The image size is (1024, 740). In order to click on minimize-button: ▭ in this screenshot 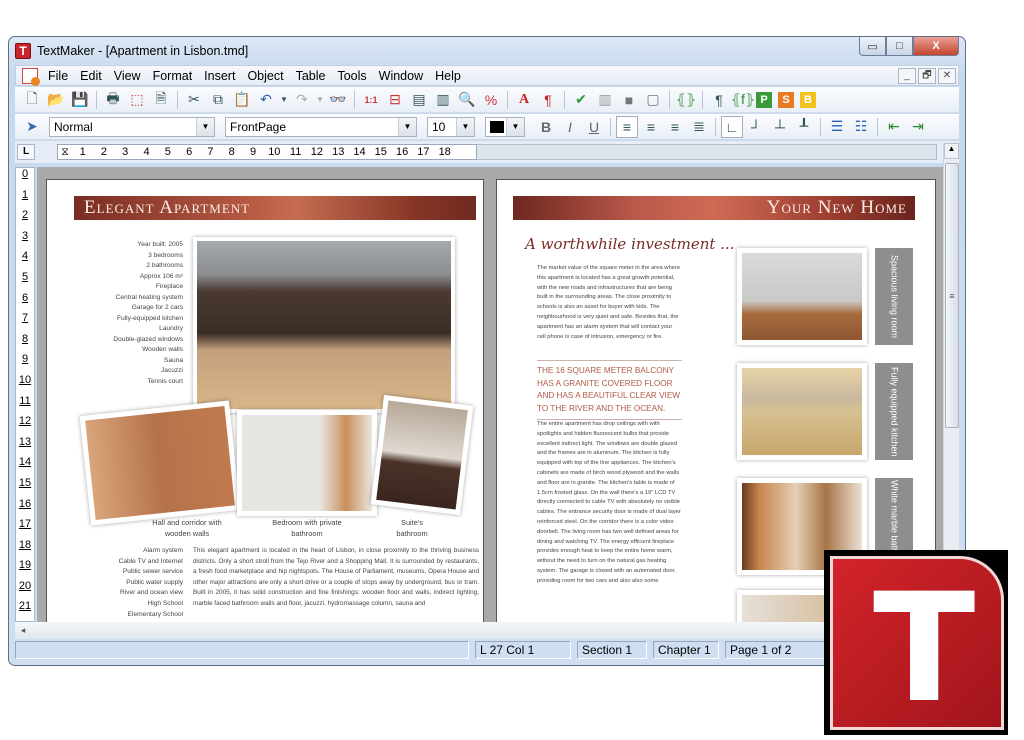, I will do `click(872, 46)`.